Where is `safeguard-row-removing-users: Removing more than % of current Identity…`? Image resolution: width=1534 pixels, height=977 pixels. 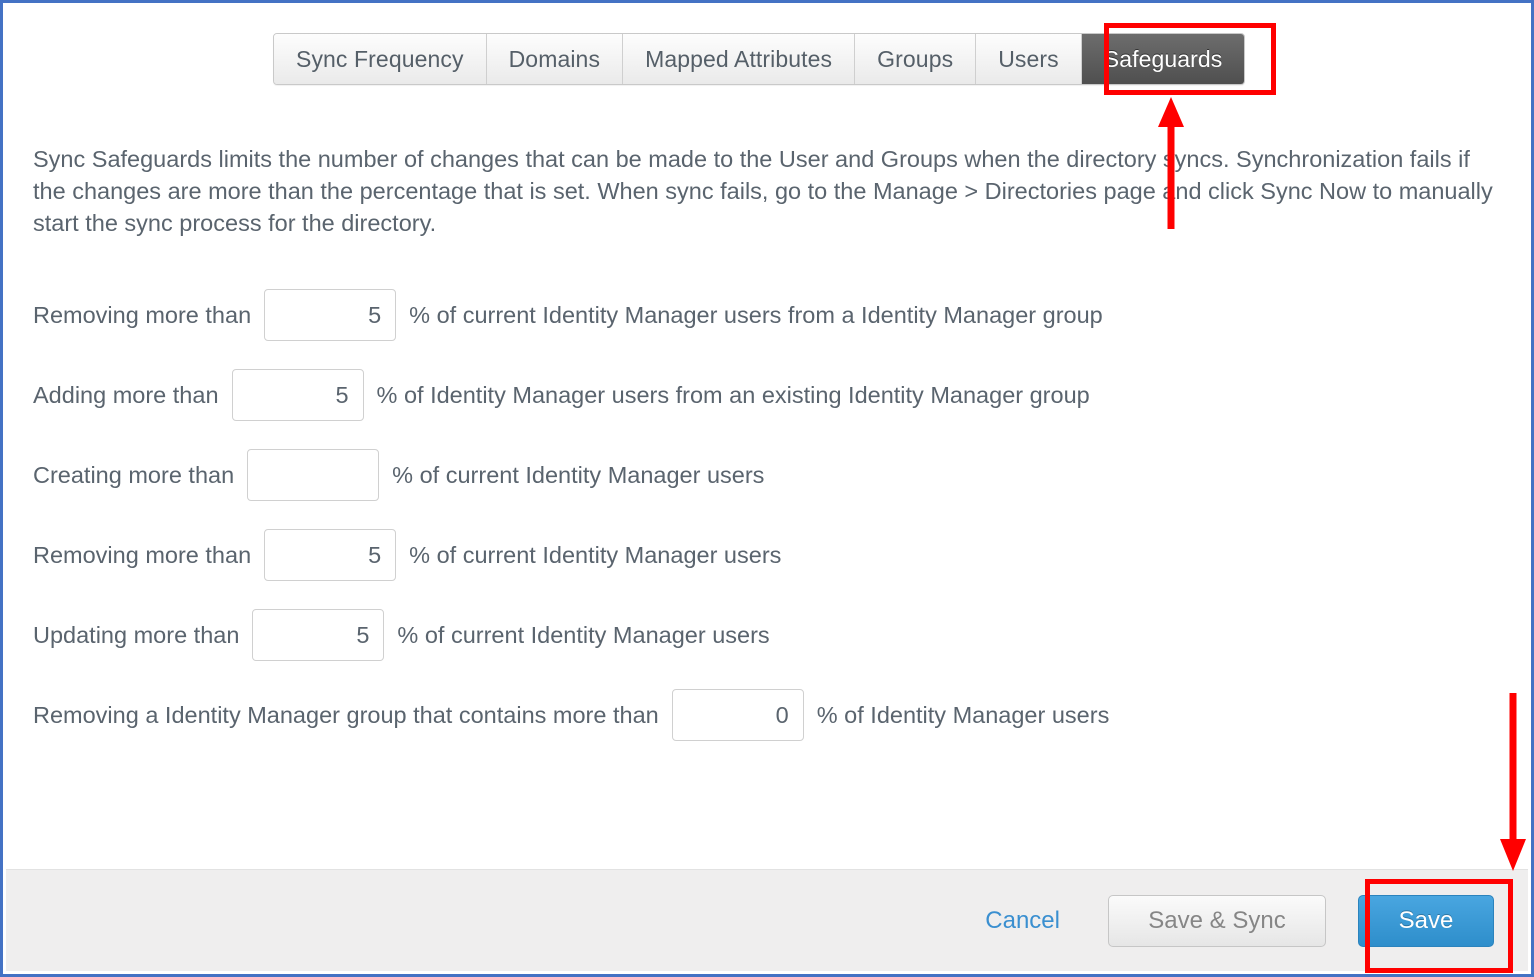 safeguard-row-removing-users: Removing more than % of current Identity… is located at coordinates (758, 555).